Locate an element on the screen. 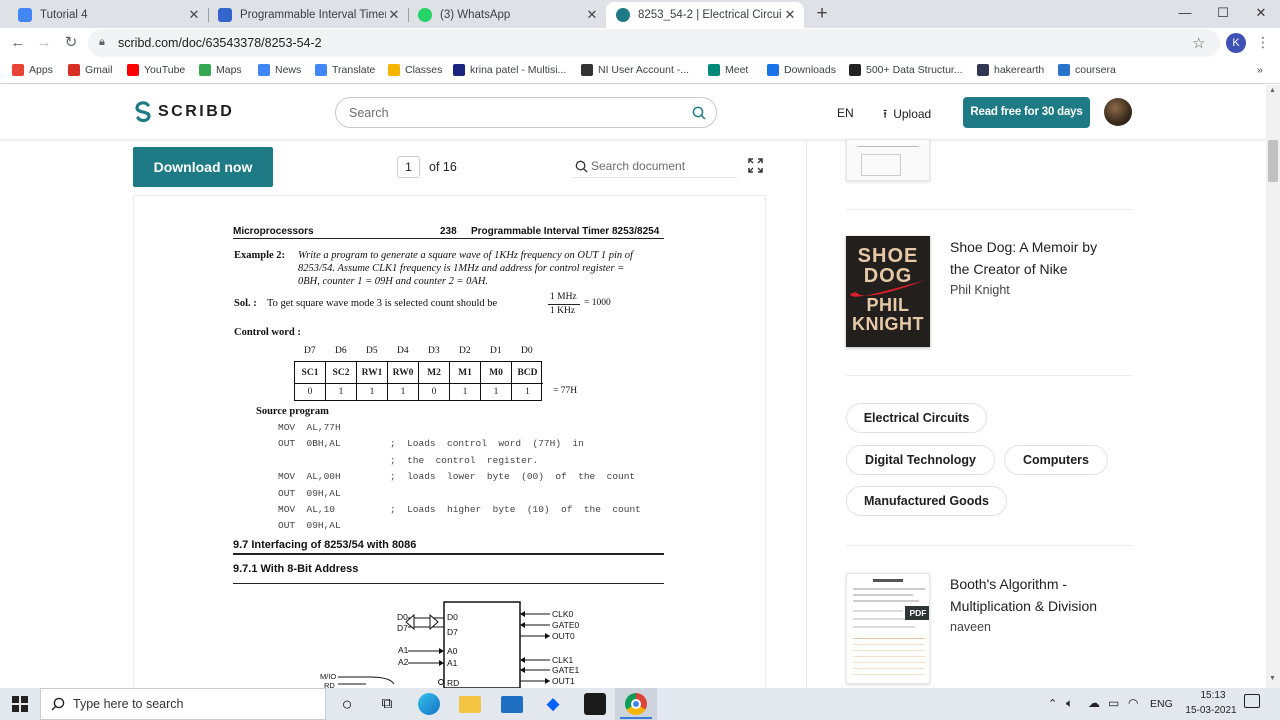 The image size is (1280, 720). bookmarks-overflow-button: » is located at coordinates (1260, 70).